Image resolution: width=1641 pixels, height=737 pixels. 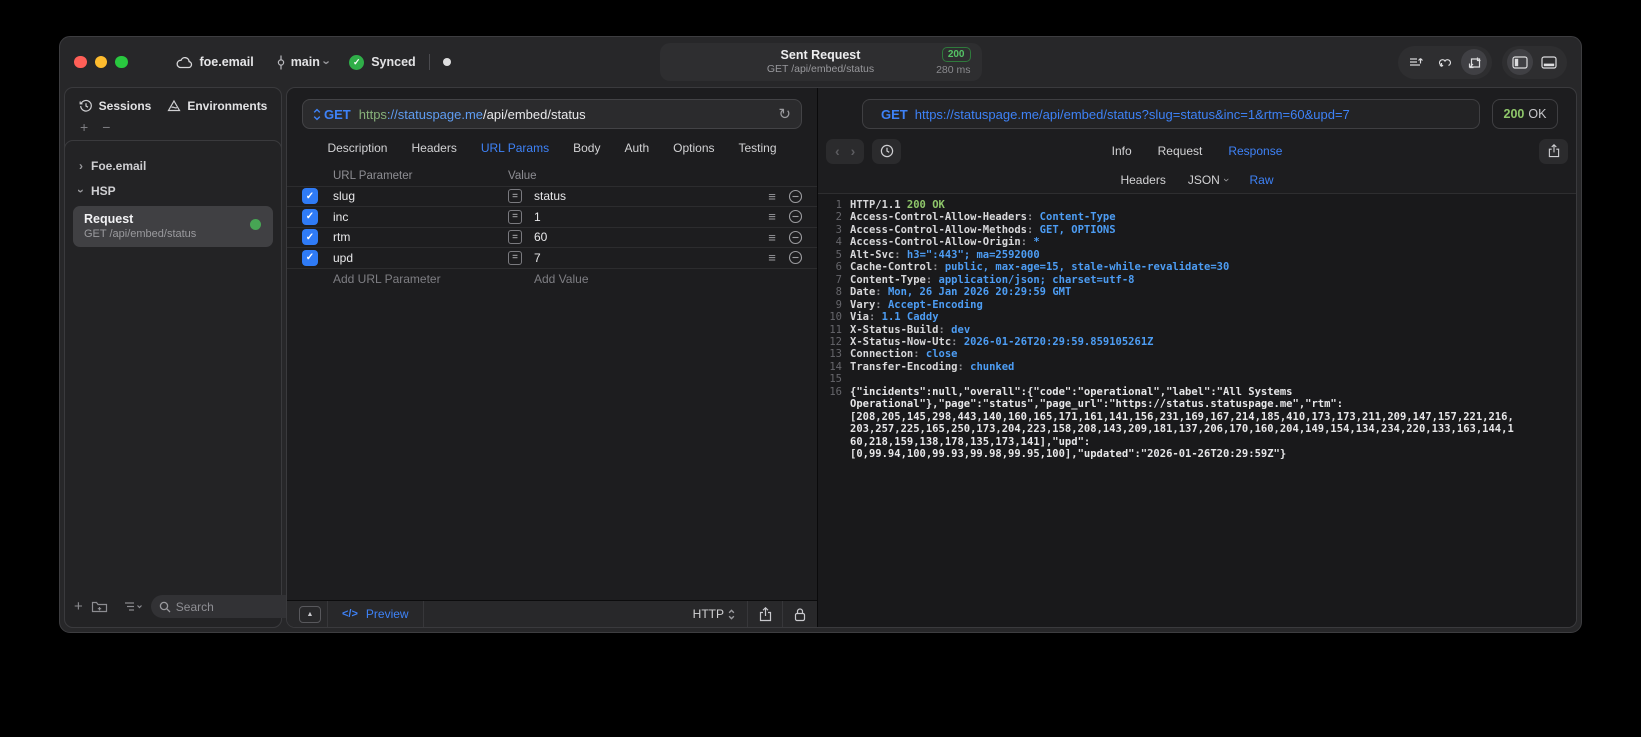 What do you see at coordinates (714, 614) in the screenshot?
I see `protocol-selector: HTTP` at bounding box center [714, 614].